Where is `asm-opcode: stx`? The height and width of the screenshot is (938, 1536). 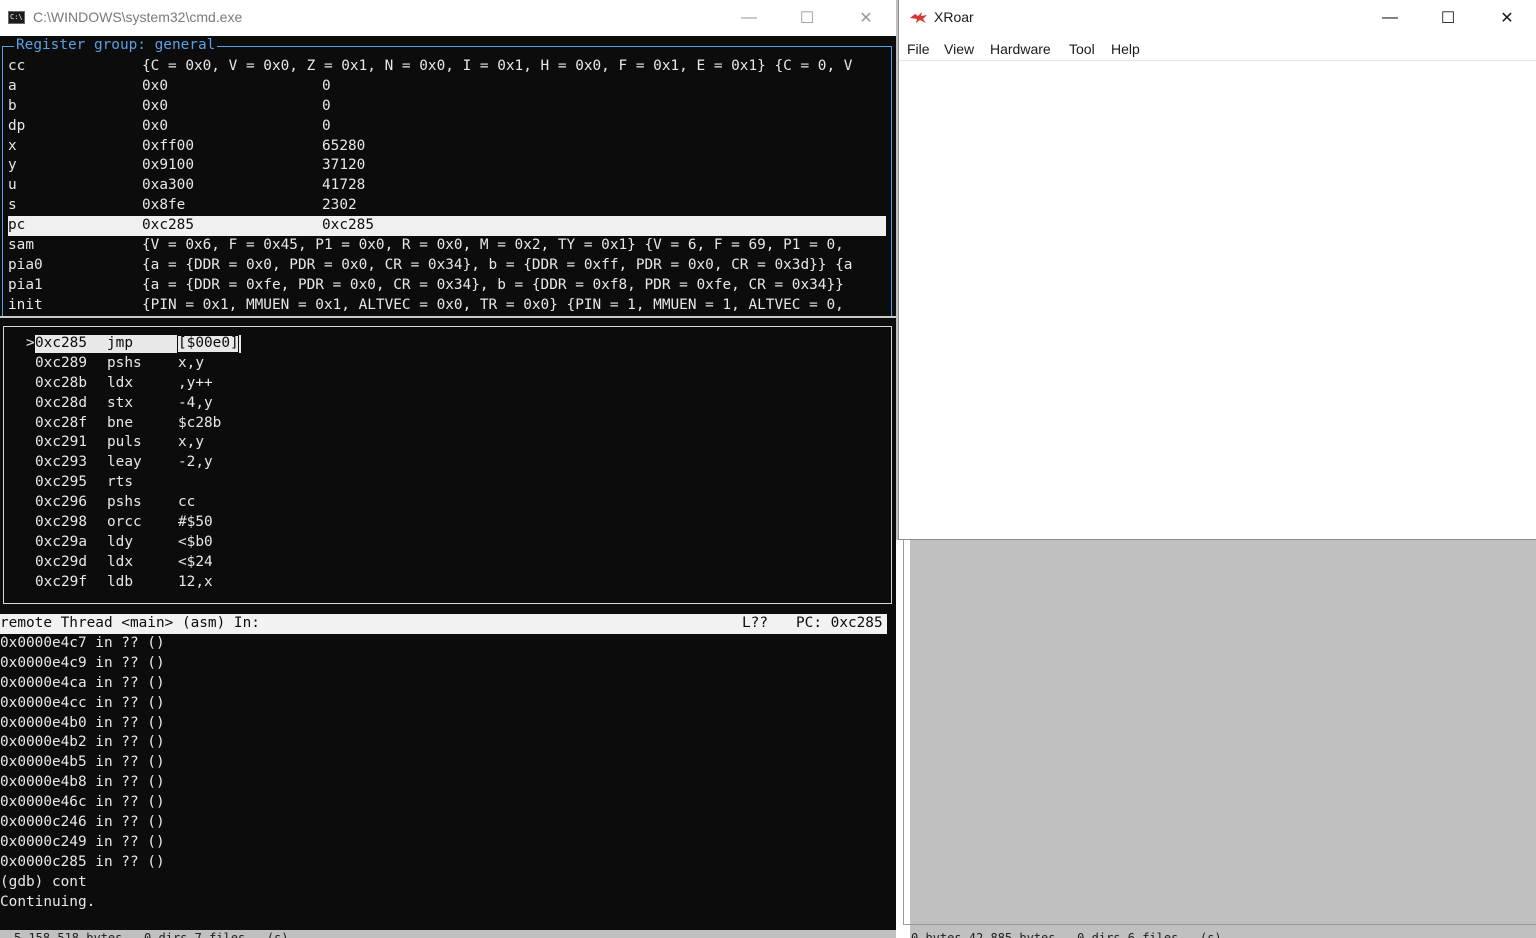 asm-opcode: stx is located at coordinates (120, 402).